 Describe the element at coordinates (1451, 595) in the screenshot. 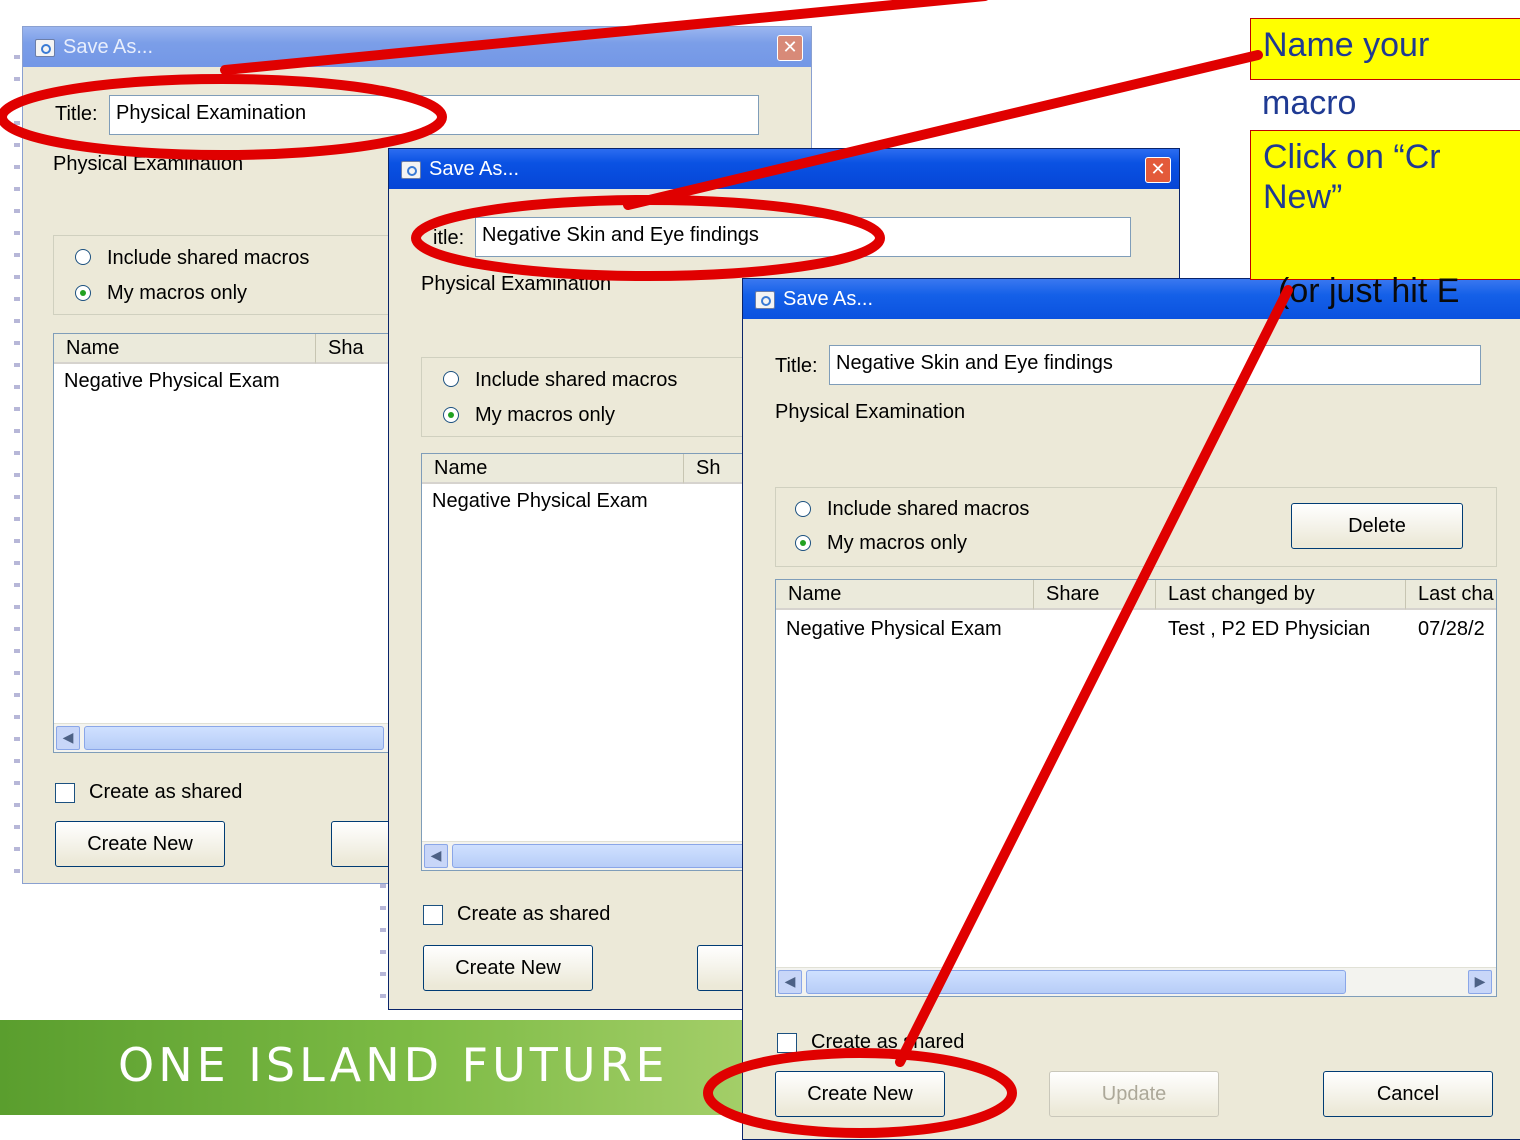

I see `column-header-last-changed: Last cha` at that location.